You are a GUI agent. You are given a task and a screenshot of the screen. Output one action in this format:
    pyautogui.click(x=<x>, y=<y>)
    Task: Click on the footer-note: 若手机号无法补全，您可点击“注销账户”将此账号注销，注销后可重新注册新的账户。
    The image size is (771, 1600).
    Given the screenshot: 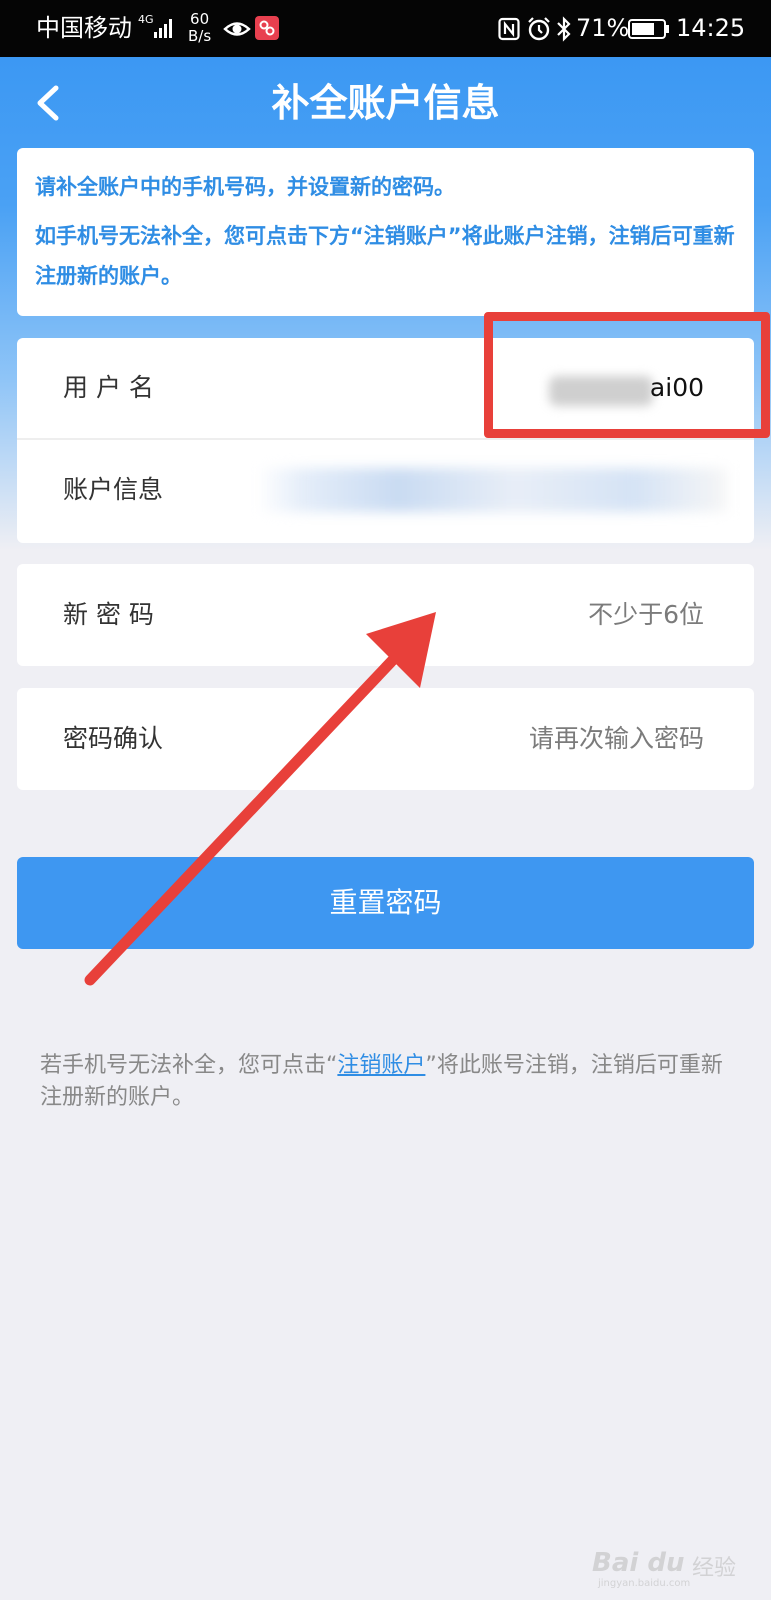 What is the action you would take?
    pyautogui.click(x=385, y=1082)
    